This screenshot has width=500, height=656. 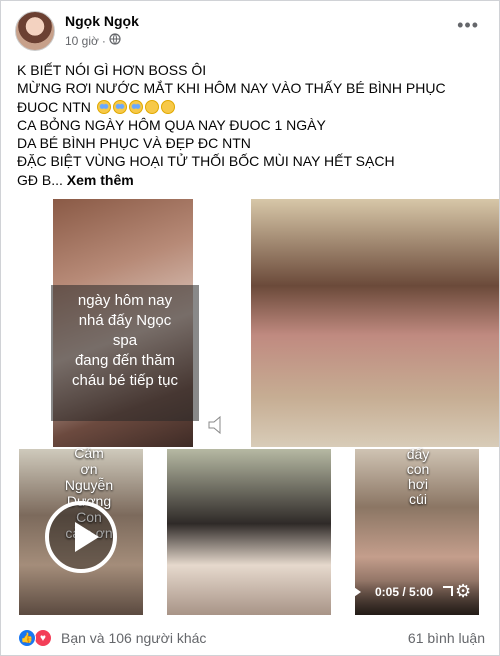 I want to click on post-time: 10 giờ, so click(x=82, y=41).